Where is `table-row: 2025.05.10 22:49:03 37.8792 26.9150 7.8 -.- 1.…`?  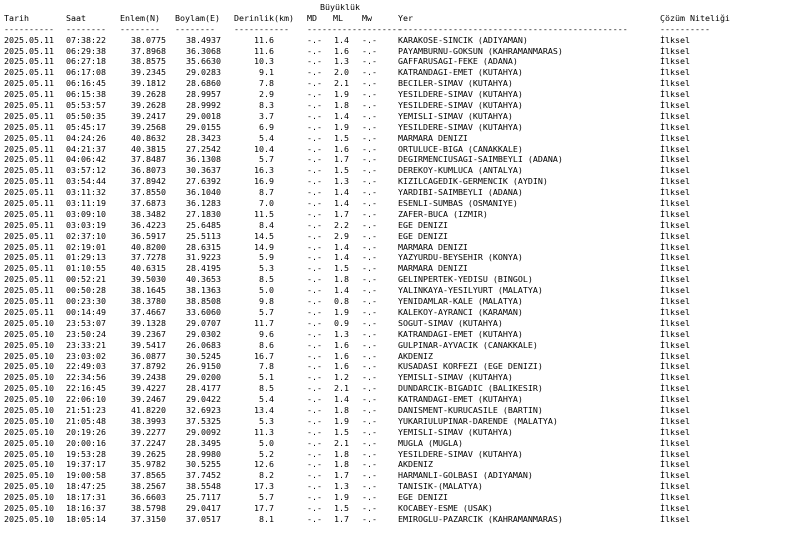 table-row: 2025.05.10 22:49:03 37.8792 26.9150 7.8 -.- 1.… is located at coordinates (401, 366).